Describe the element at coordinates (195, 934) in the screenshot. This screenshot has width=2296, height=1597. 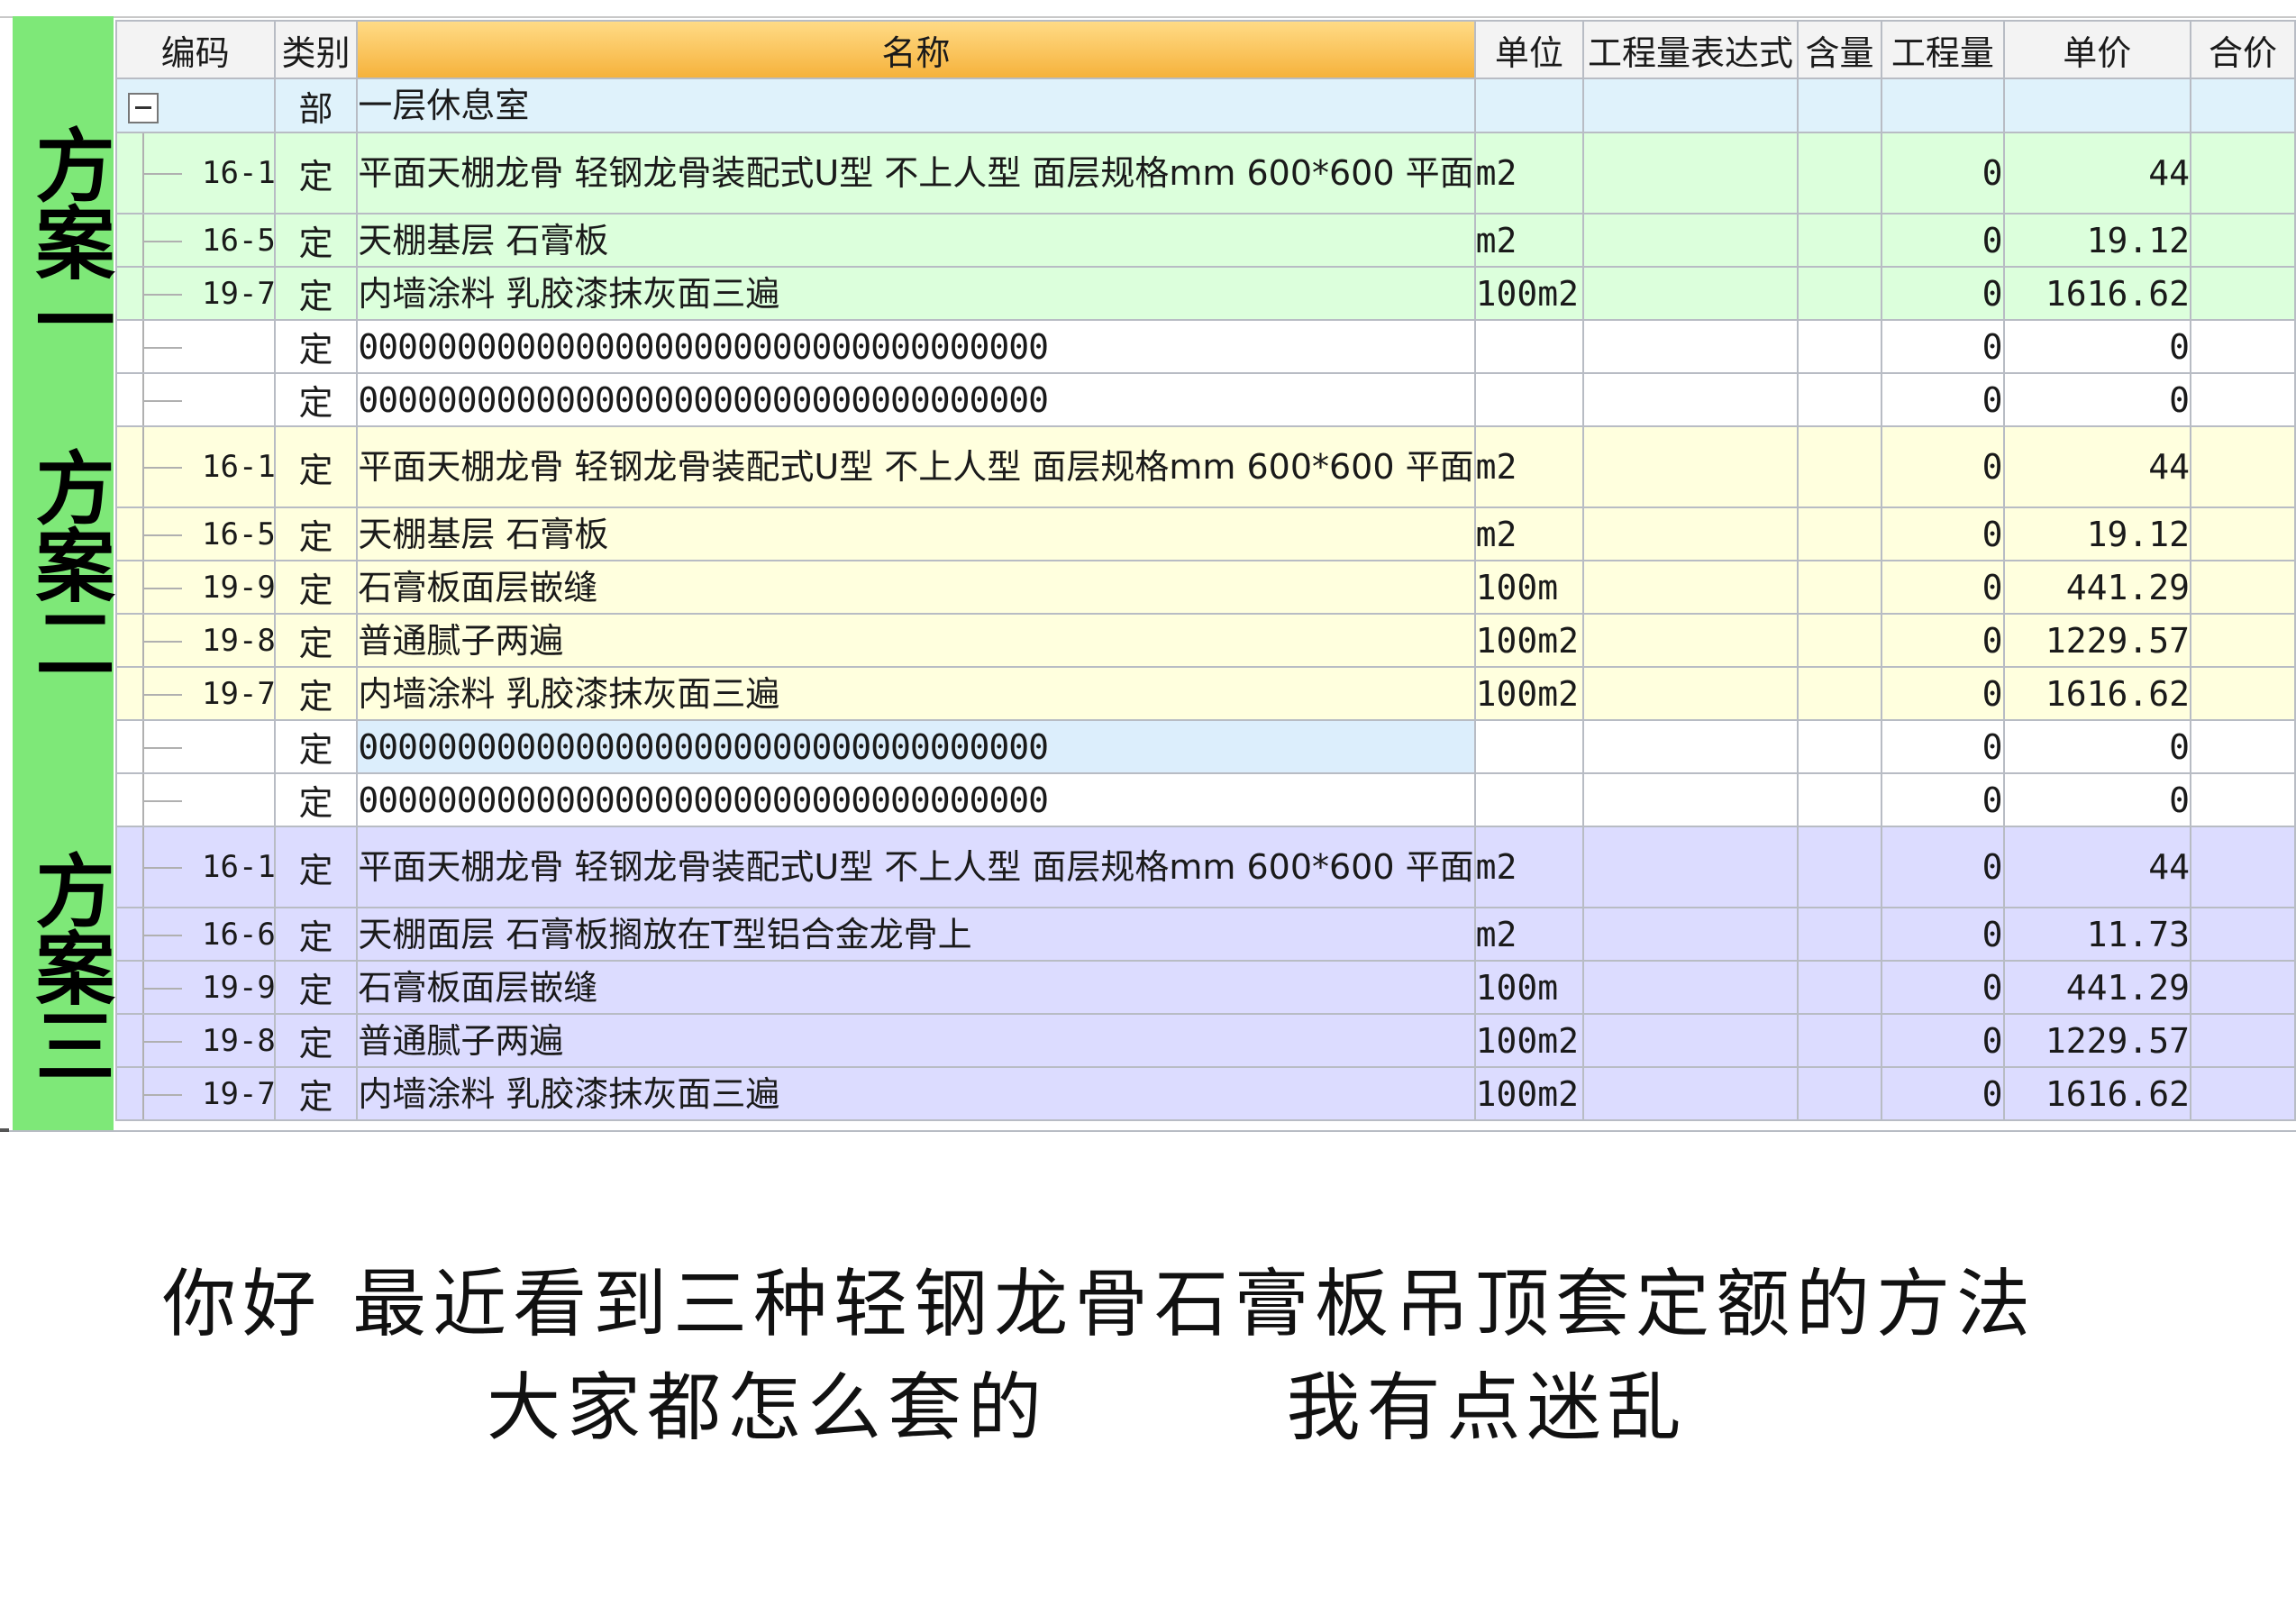
I see `code-cell: 16-68` at that location.